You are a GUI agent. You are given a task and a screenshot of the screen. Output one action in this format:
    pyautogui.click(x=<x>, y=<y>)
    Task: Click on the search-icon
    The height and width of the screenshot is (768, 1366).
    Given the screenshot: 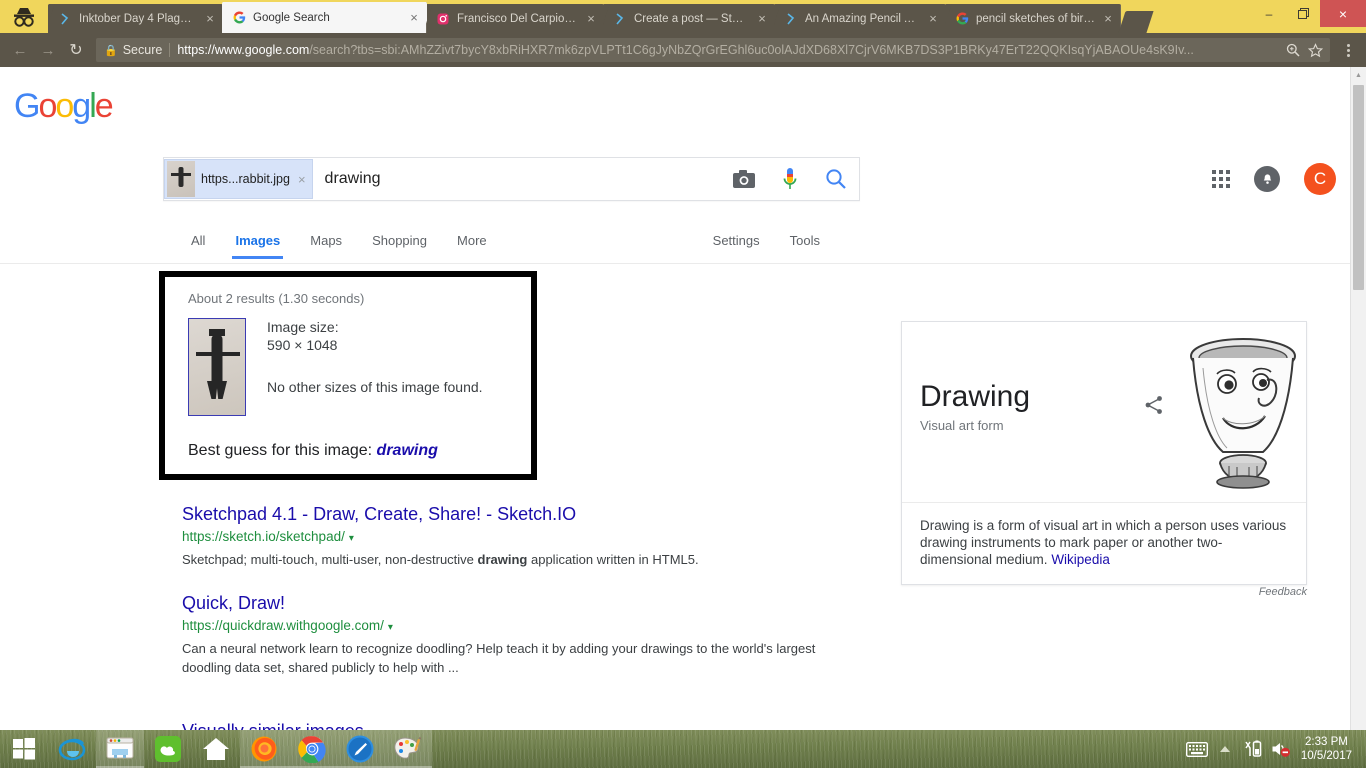 What is the action you would take?
    pyautogui.click(x=836, y=179)
    